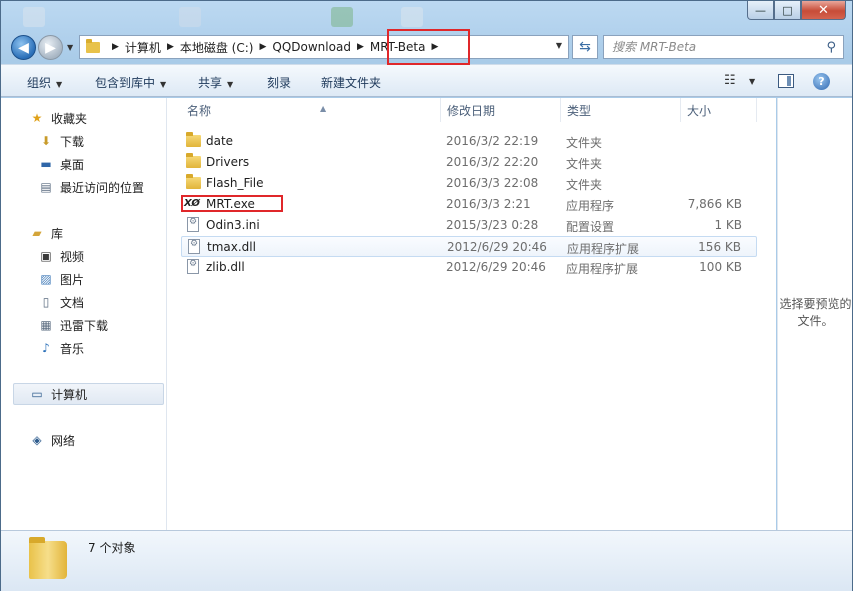 The width and height of the screenshot is (853, 591). What do you see at coordinates (760, 10) in the screenshot?
I see `minimize-button: —` at bounding box center [760, 10].